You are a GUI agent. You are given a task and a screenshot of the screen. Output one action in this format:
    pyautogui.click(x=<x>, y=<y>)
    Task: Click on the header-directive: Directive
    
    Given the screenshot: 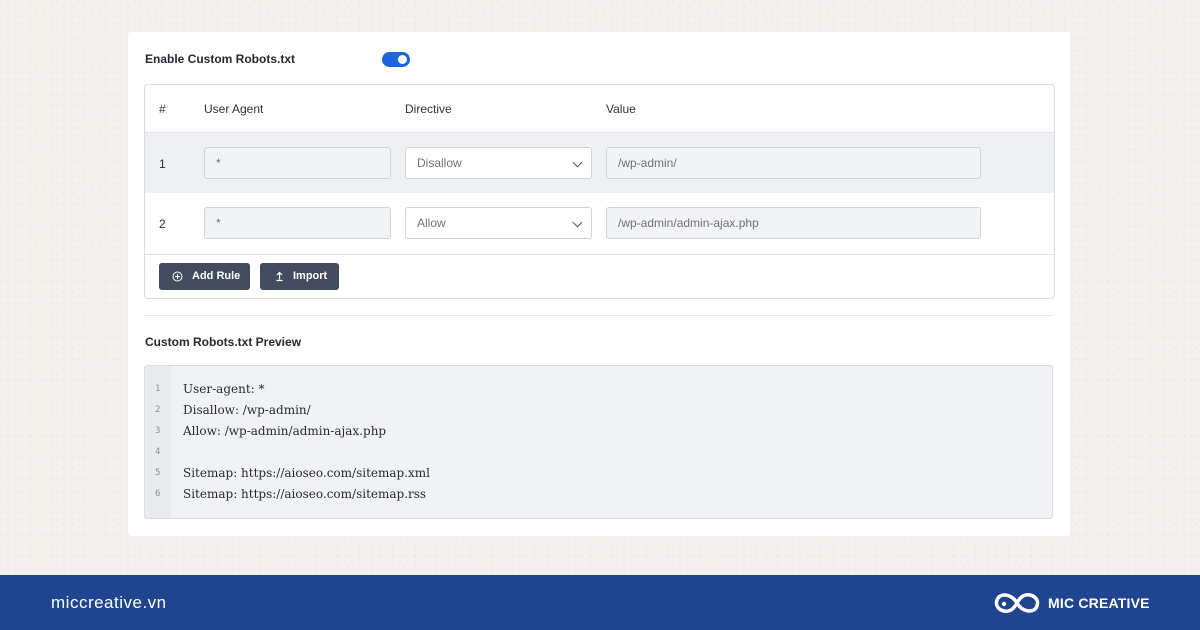 What is the action you would take?
    pyautogui.click(x=428, y=109)
    